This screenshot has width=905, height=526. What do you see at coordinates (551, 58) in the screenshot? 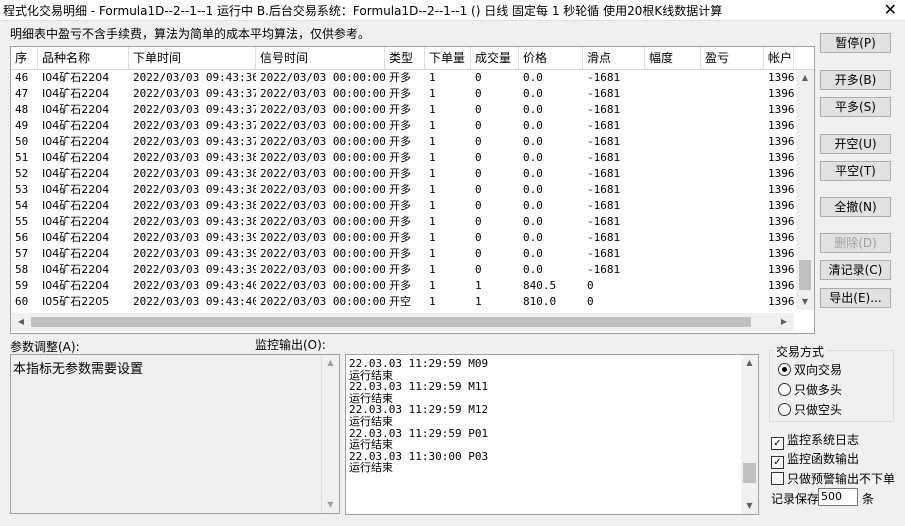
I see `column-header: 价格` at bounding box center [551, 58].